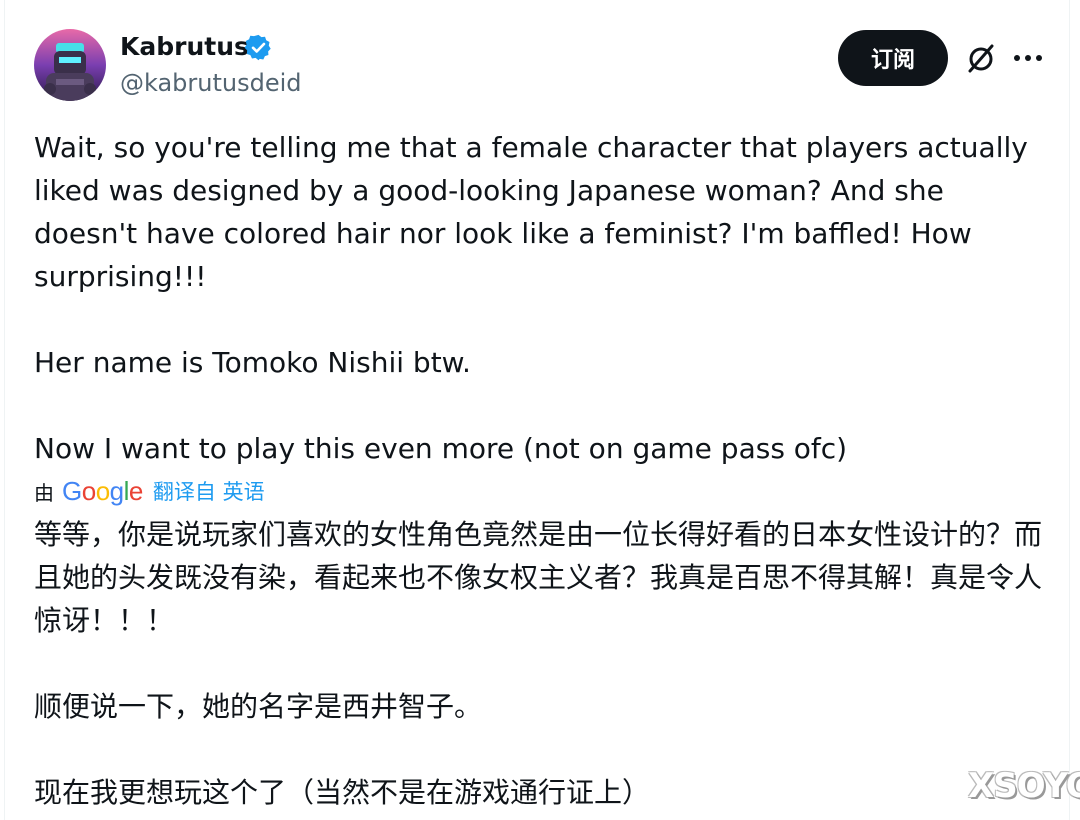 The image size is (1080, 820). What do you see at coordinates (184, 47) in the screenshot?
I see `display-name: Kabrutus` at bounding box center [184, 47].